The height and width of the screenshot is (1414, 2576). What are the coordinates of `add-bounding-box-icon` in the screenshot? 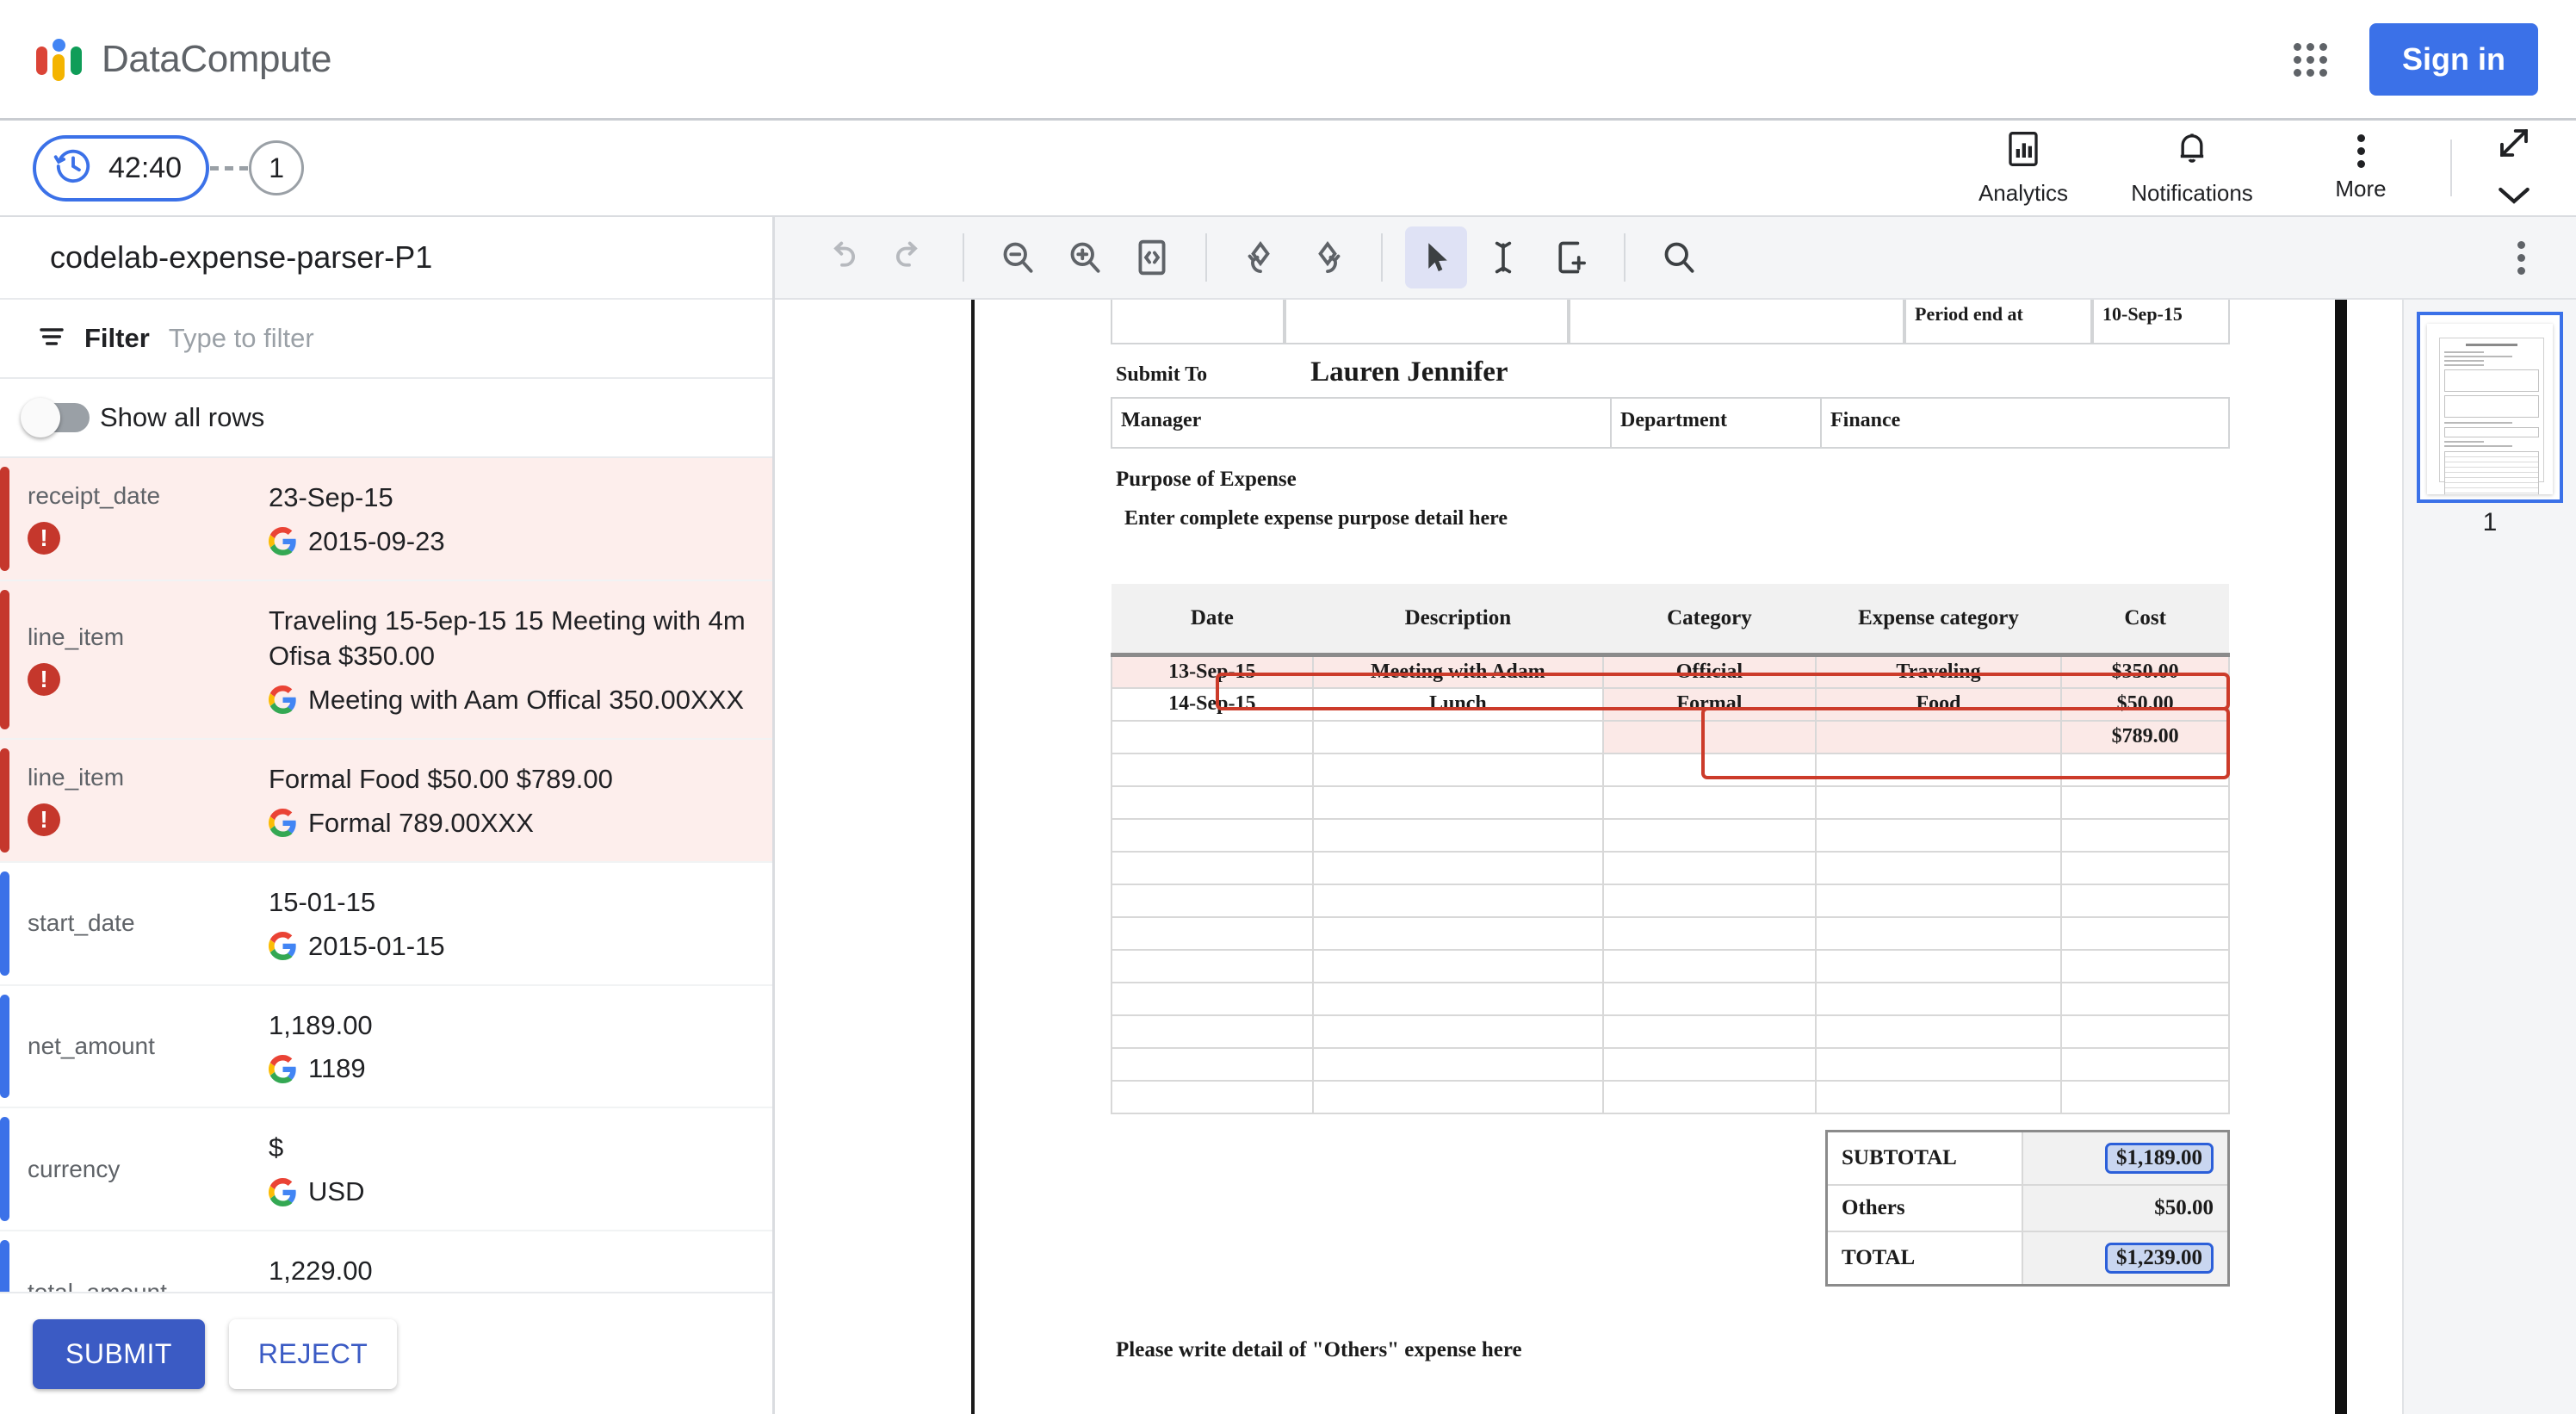 It's located at (1570, 257).